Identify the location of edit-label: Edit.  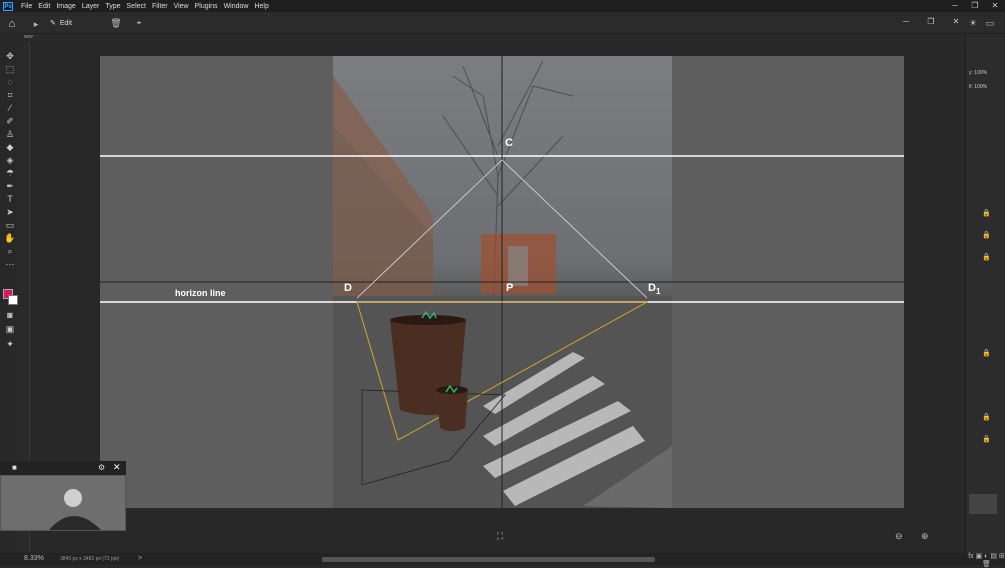
(65, 23).